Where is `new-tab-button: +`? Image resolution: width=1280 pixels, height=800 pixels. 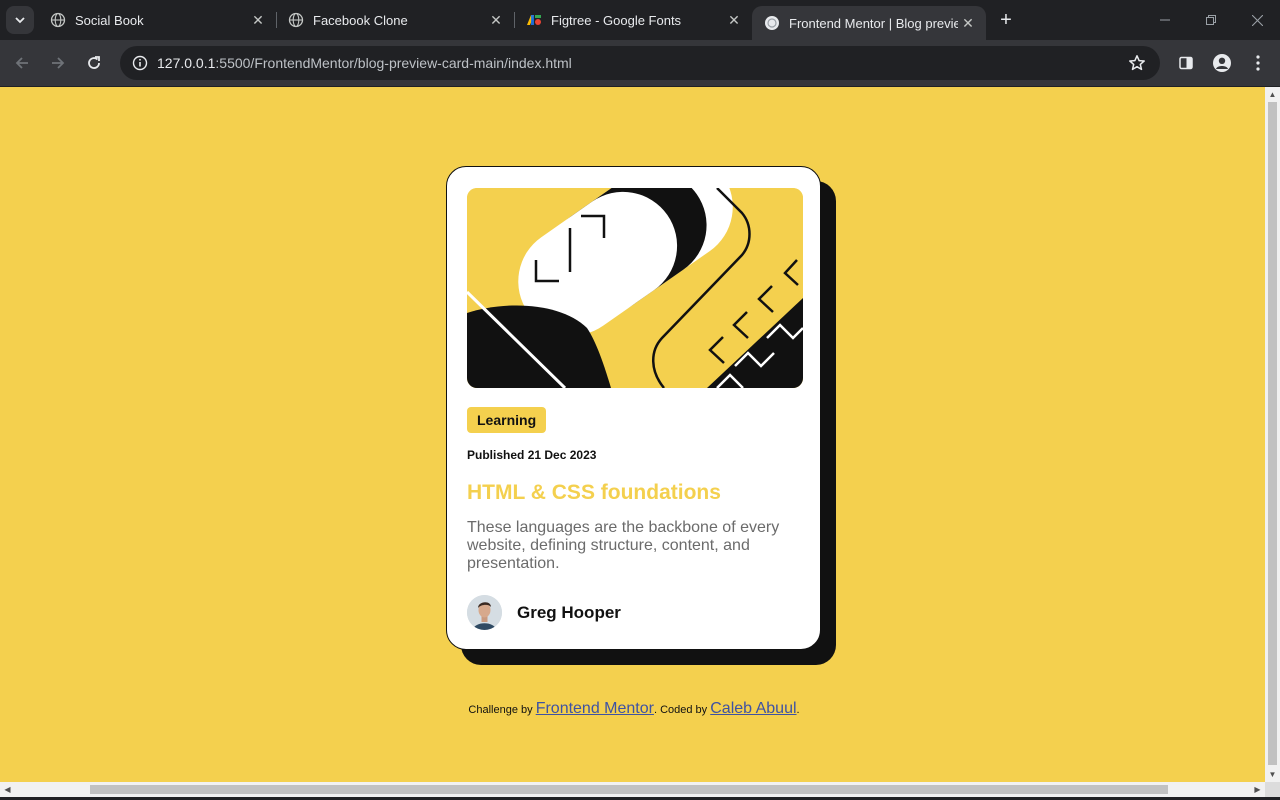 new-tab-button: + is located at coordinates (1006, 20).